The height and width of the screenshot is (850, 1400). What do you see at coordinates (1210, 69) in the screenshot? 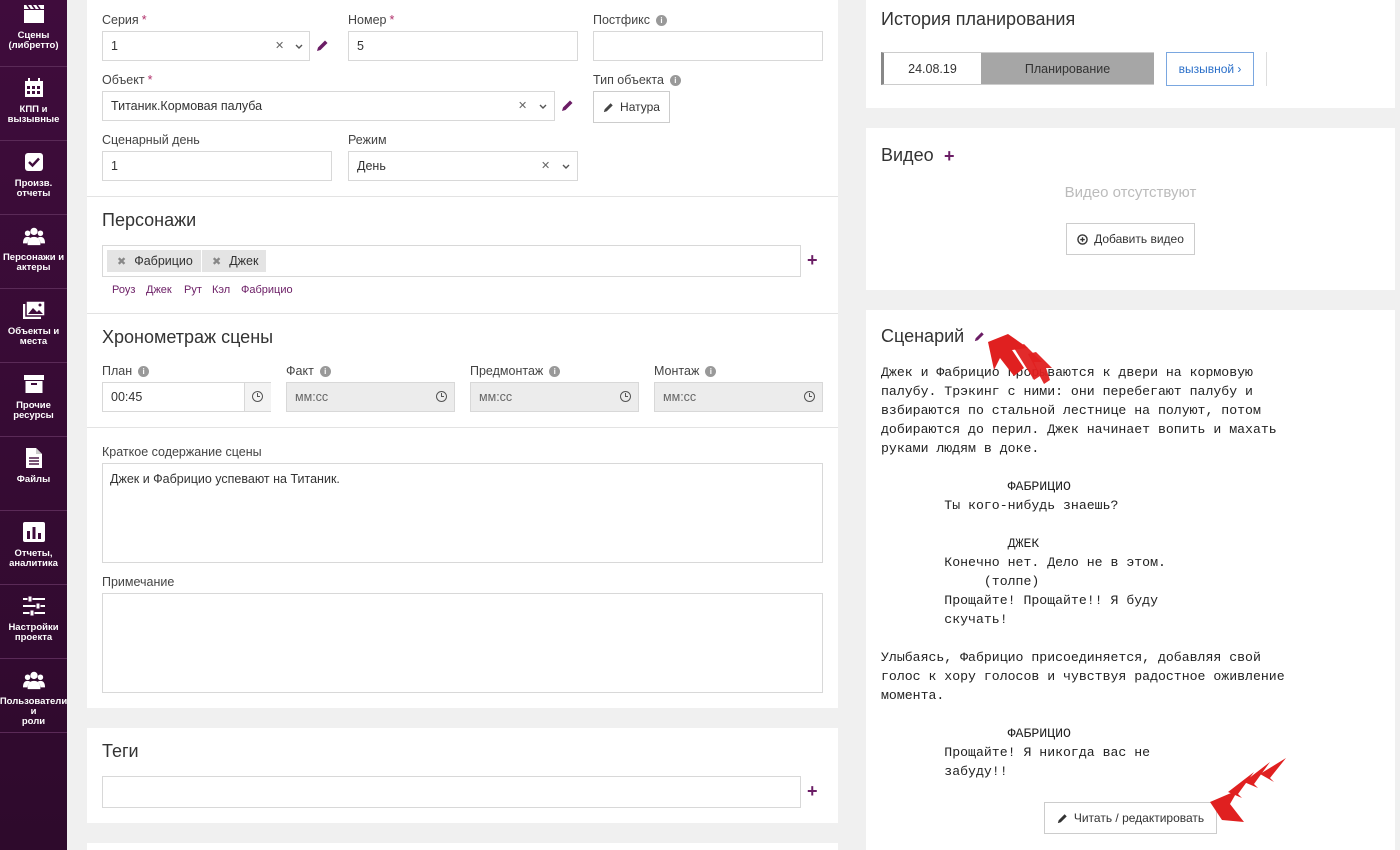
I see `callsheet-button: вызывной ›` at bounding box center [1210, 69].